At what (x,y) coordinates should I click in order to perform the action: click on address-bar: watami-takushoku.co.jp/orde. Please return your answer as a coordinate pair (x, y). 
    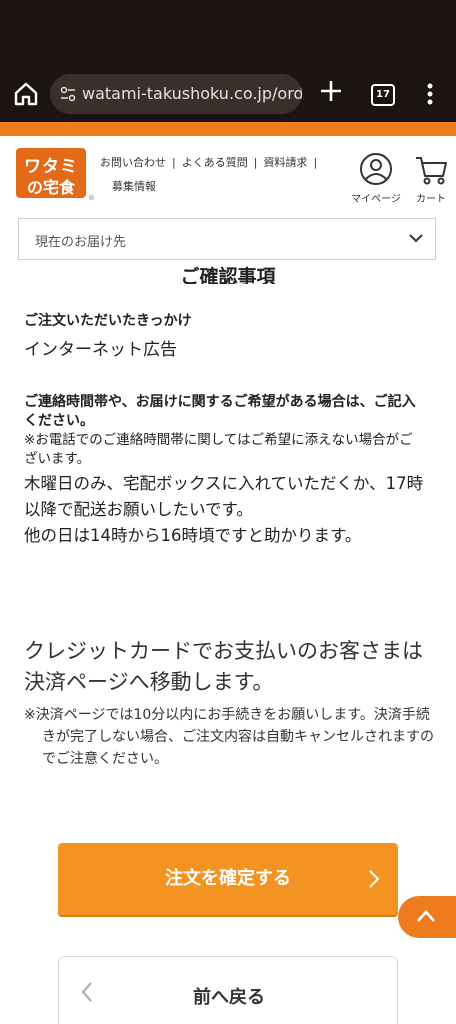
    Looking at the image, I should click on (176, 94).